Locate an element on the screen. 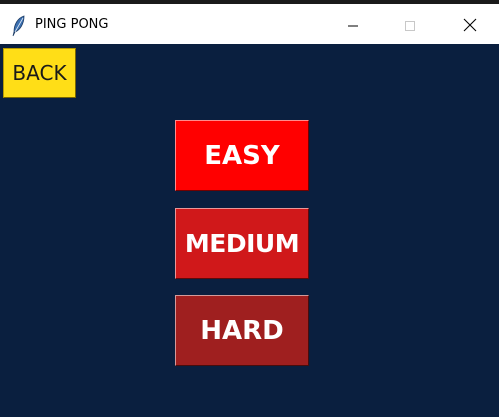  medium-button: MEDIUM is located at coordinates (242, 243).